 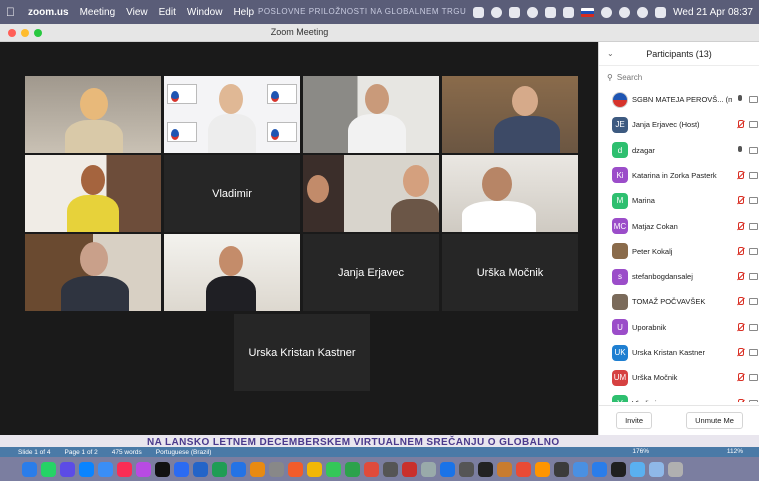 I want to click on menu-edit: Edit, so click(x=167, y=12).